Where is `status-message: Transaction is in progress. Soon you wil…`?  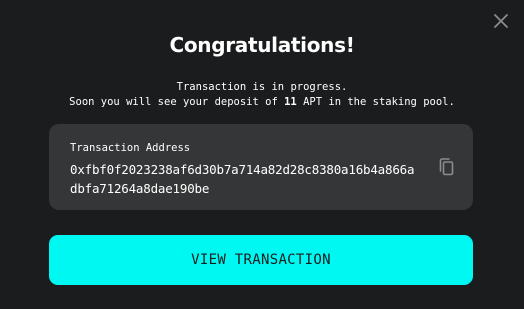 status-message: Transaction is in progress. Soon you wil… is located at coordinates (262, 94).